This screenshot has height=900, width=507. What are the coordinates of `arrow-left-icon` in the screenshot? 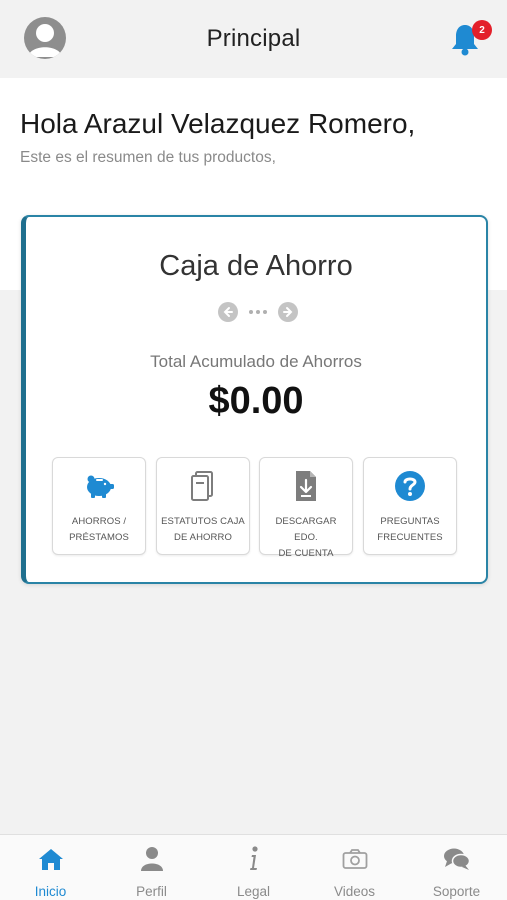 It's located at (228, 312).